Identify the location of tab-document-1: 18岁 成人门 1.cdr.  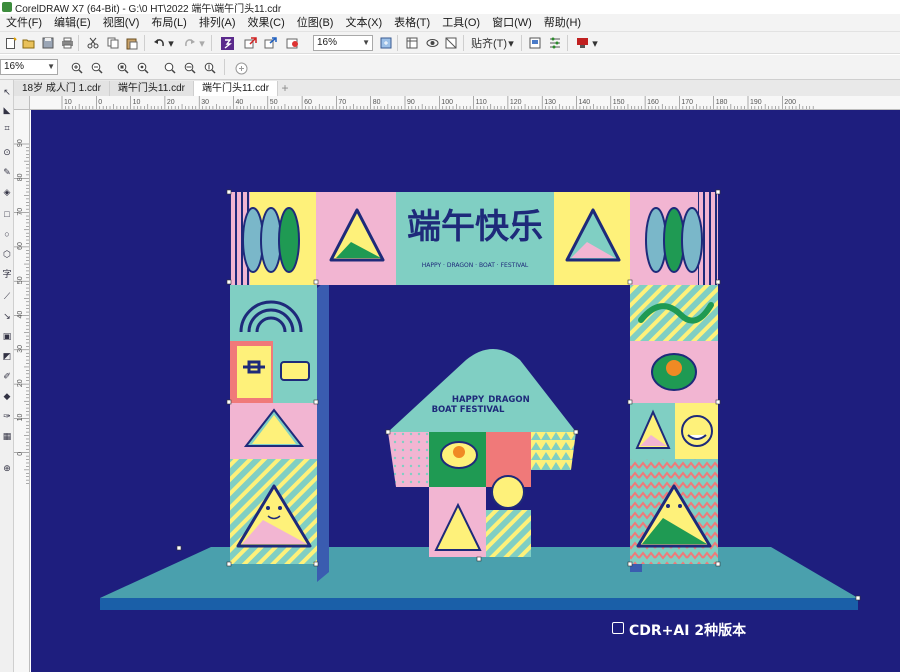
(62, 88).